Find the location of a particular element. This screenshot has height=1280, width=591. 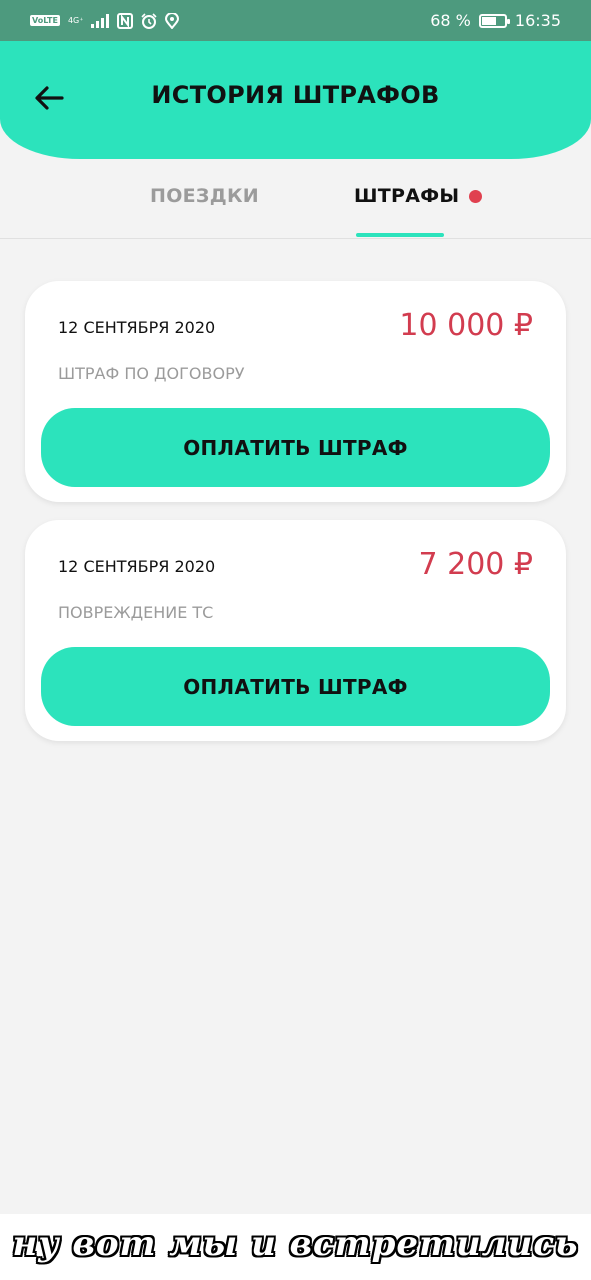

caption-bar: ну вот мы и встретились is located at coordinates (295, 1247).